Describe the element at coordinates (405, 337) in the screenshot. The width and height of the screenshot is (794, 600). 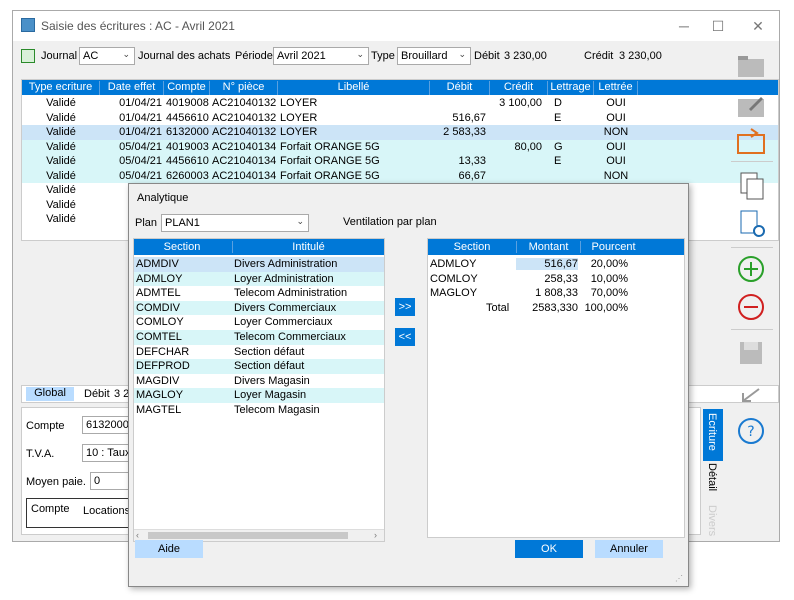
I see `remove-section-button: <<` at that location.